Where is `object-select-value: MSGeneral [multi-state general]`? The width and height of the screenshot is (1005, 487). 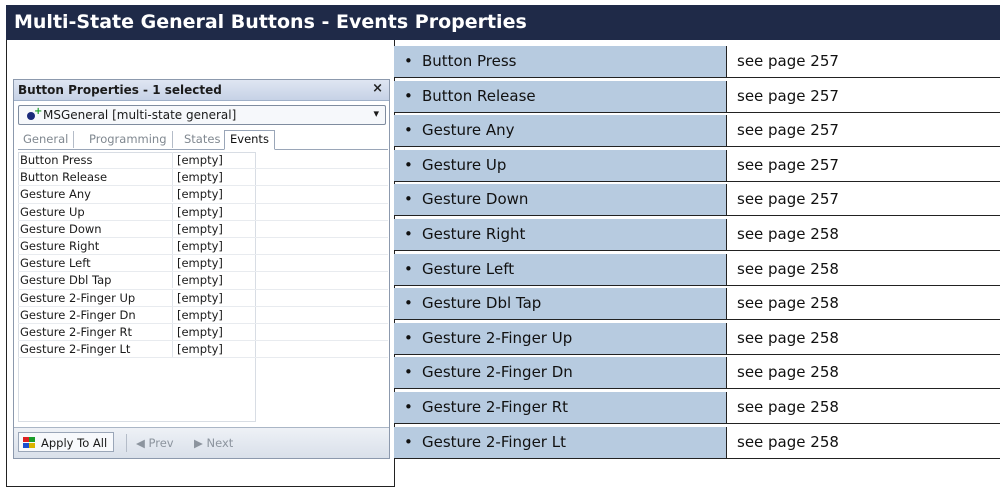
object-select-value: MSGeneral [multi-state general] is located at coordinates (140, 115).